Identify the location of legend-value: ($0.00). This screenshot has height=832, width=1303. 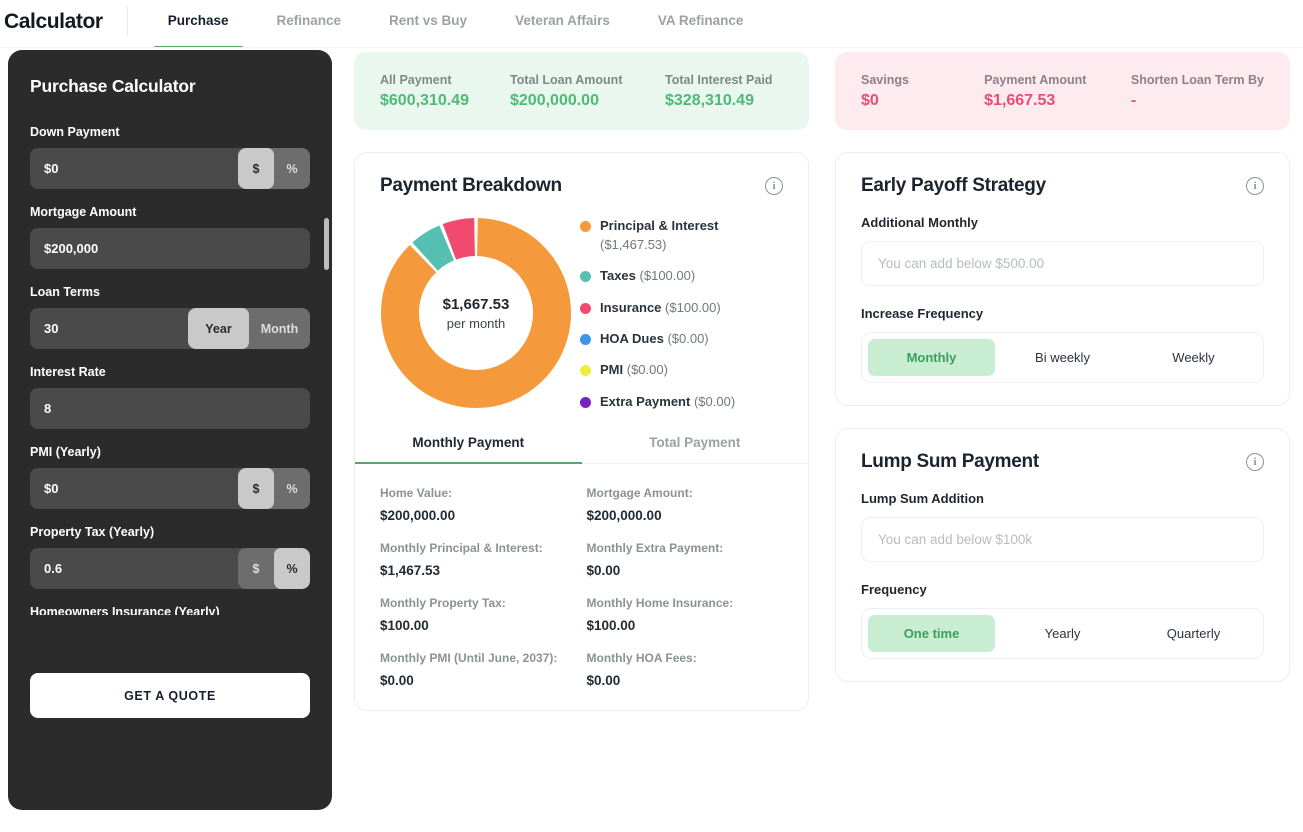
(688, 338).